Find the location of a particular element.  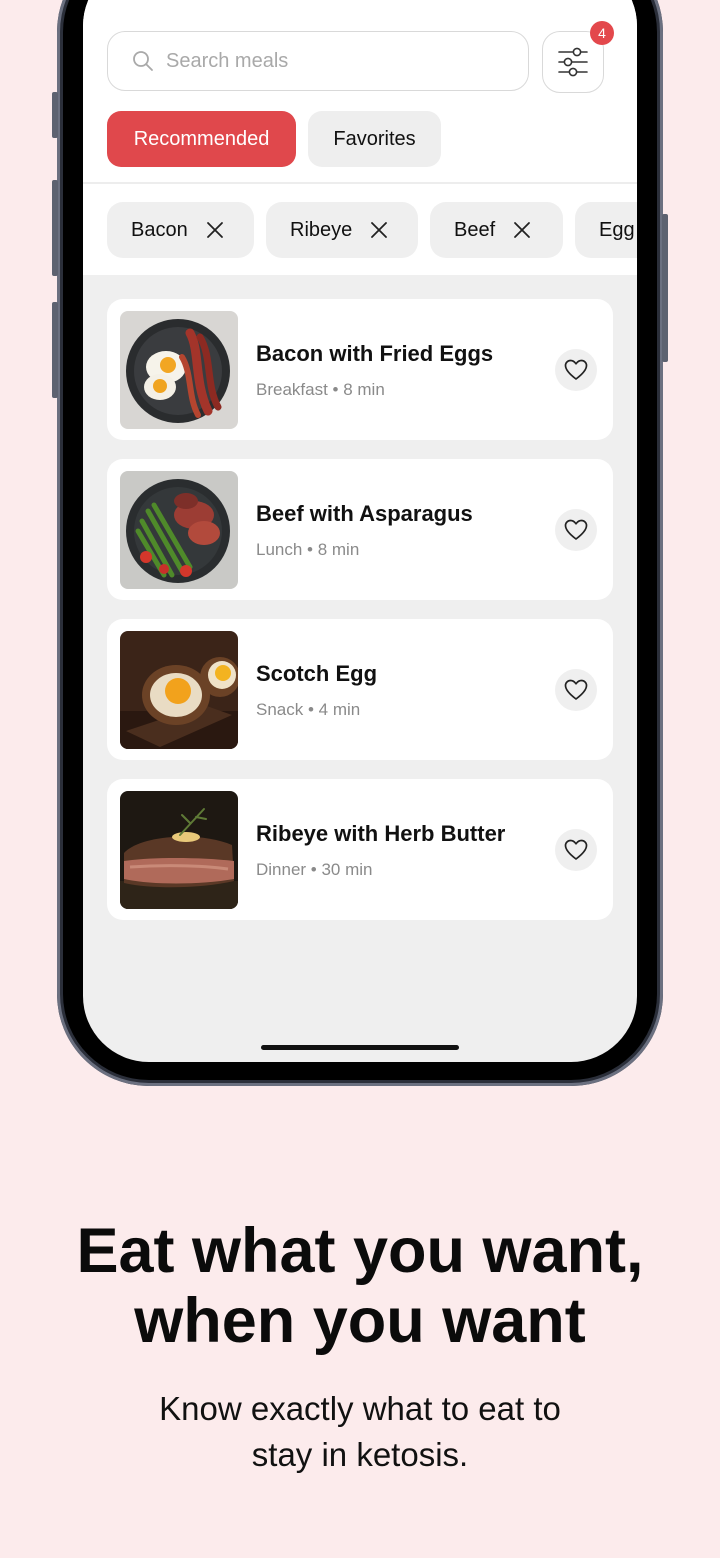

chip-label: Ribeye is located at coordinates (321, 229).